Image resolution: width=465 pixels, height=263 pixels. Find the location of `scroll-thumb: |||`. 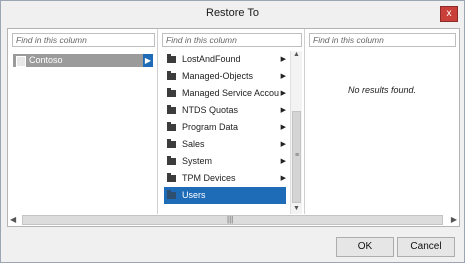

scroll-thumb: ||| is located at coordinates (232, 220).